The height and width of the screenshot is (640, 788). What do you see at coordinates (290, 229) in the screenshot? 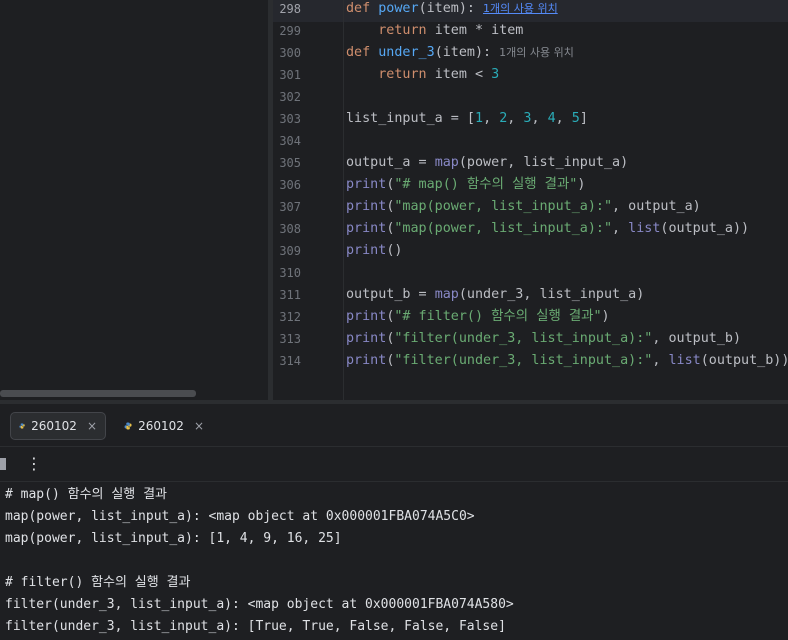
I see `line-number: 308` at bounding box center [290, 229].